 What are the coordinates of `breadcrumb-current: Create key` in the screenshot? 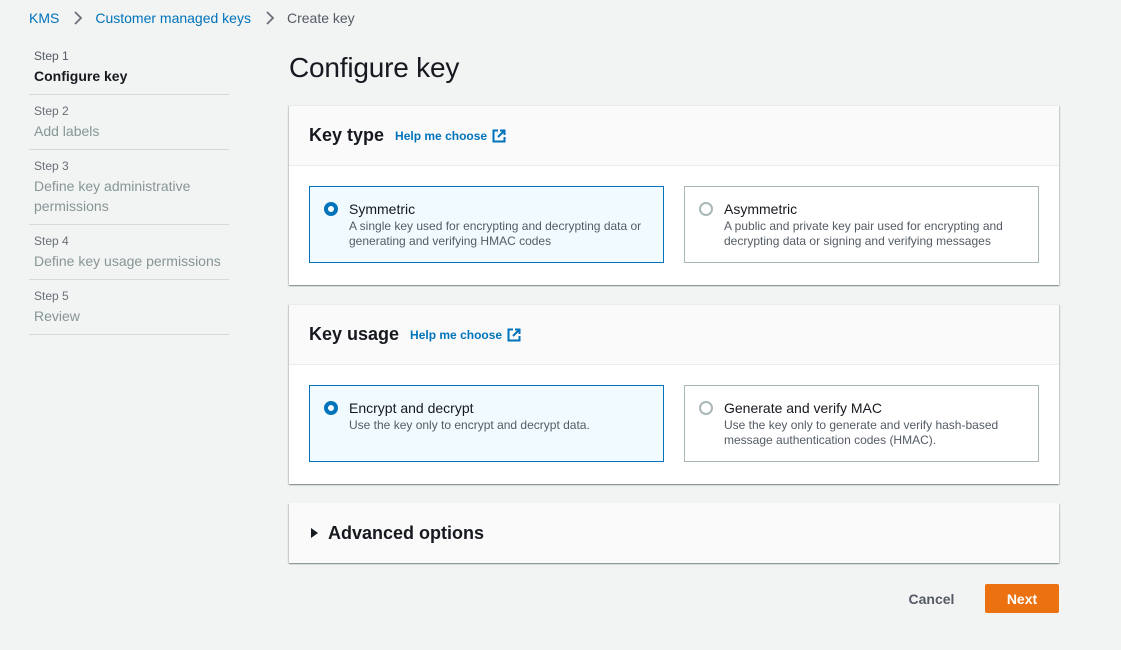 It's located at (320, 18).